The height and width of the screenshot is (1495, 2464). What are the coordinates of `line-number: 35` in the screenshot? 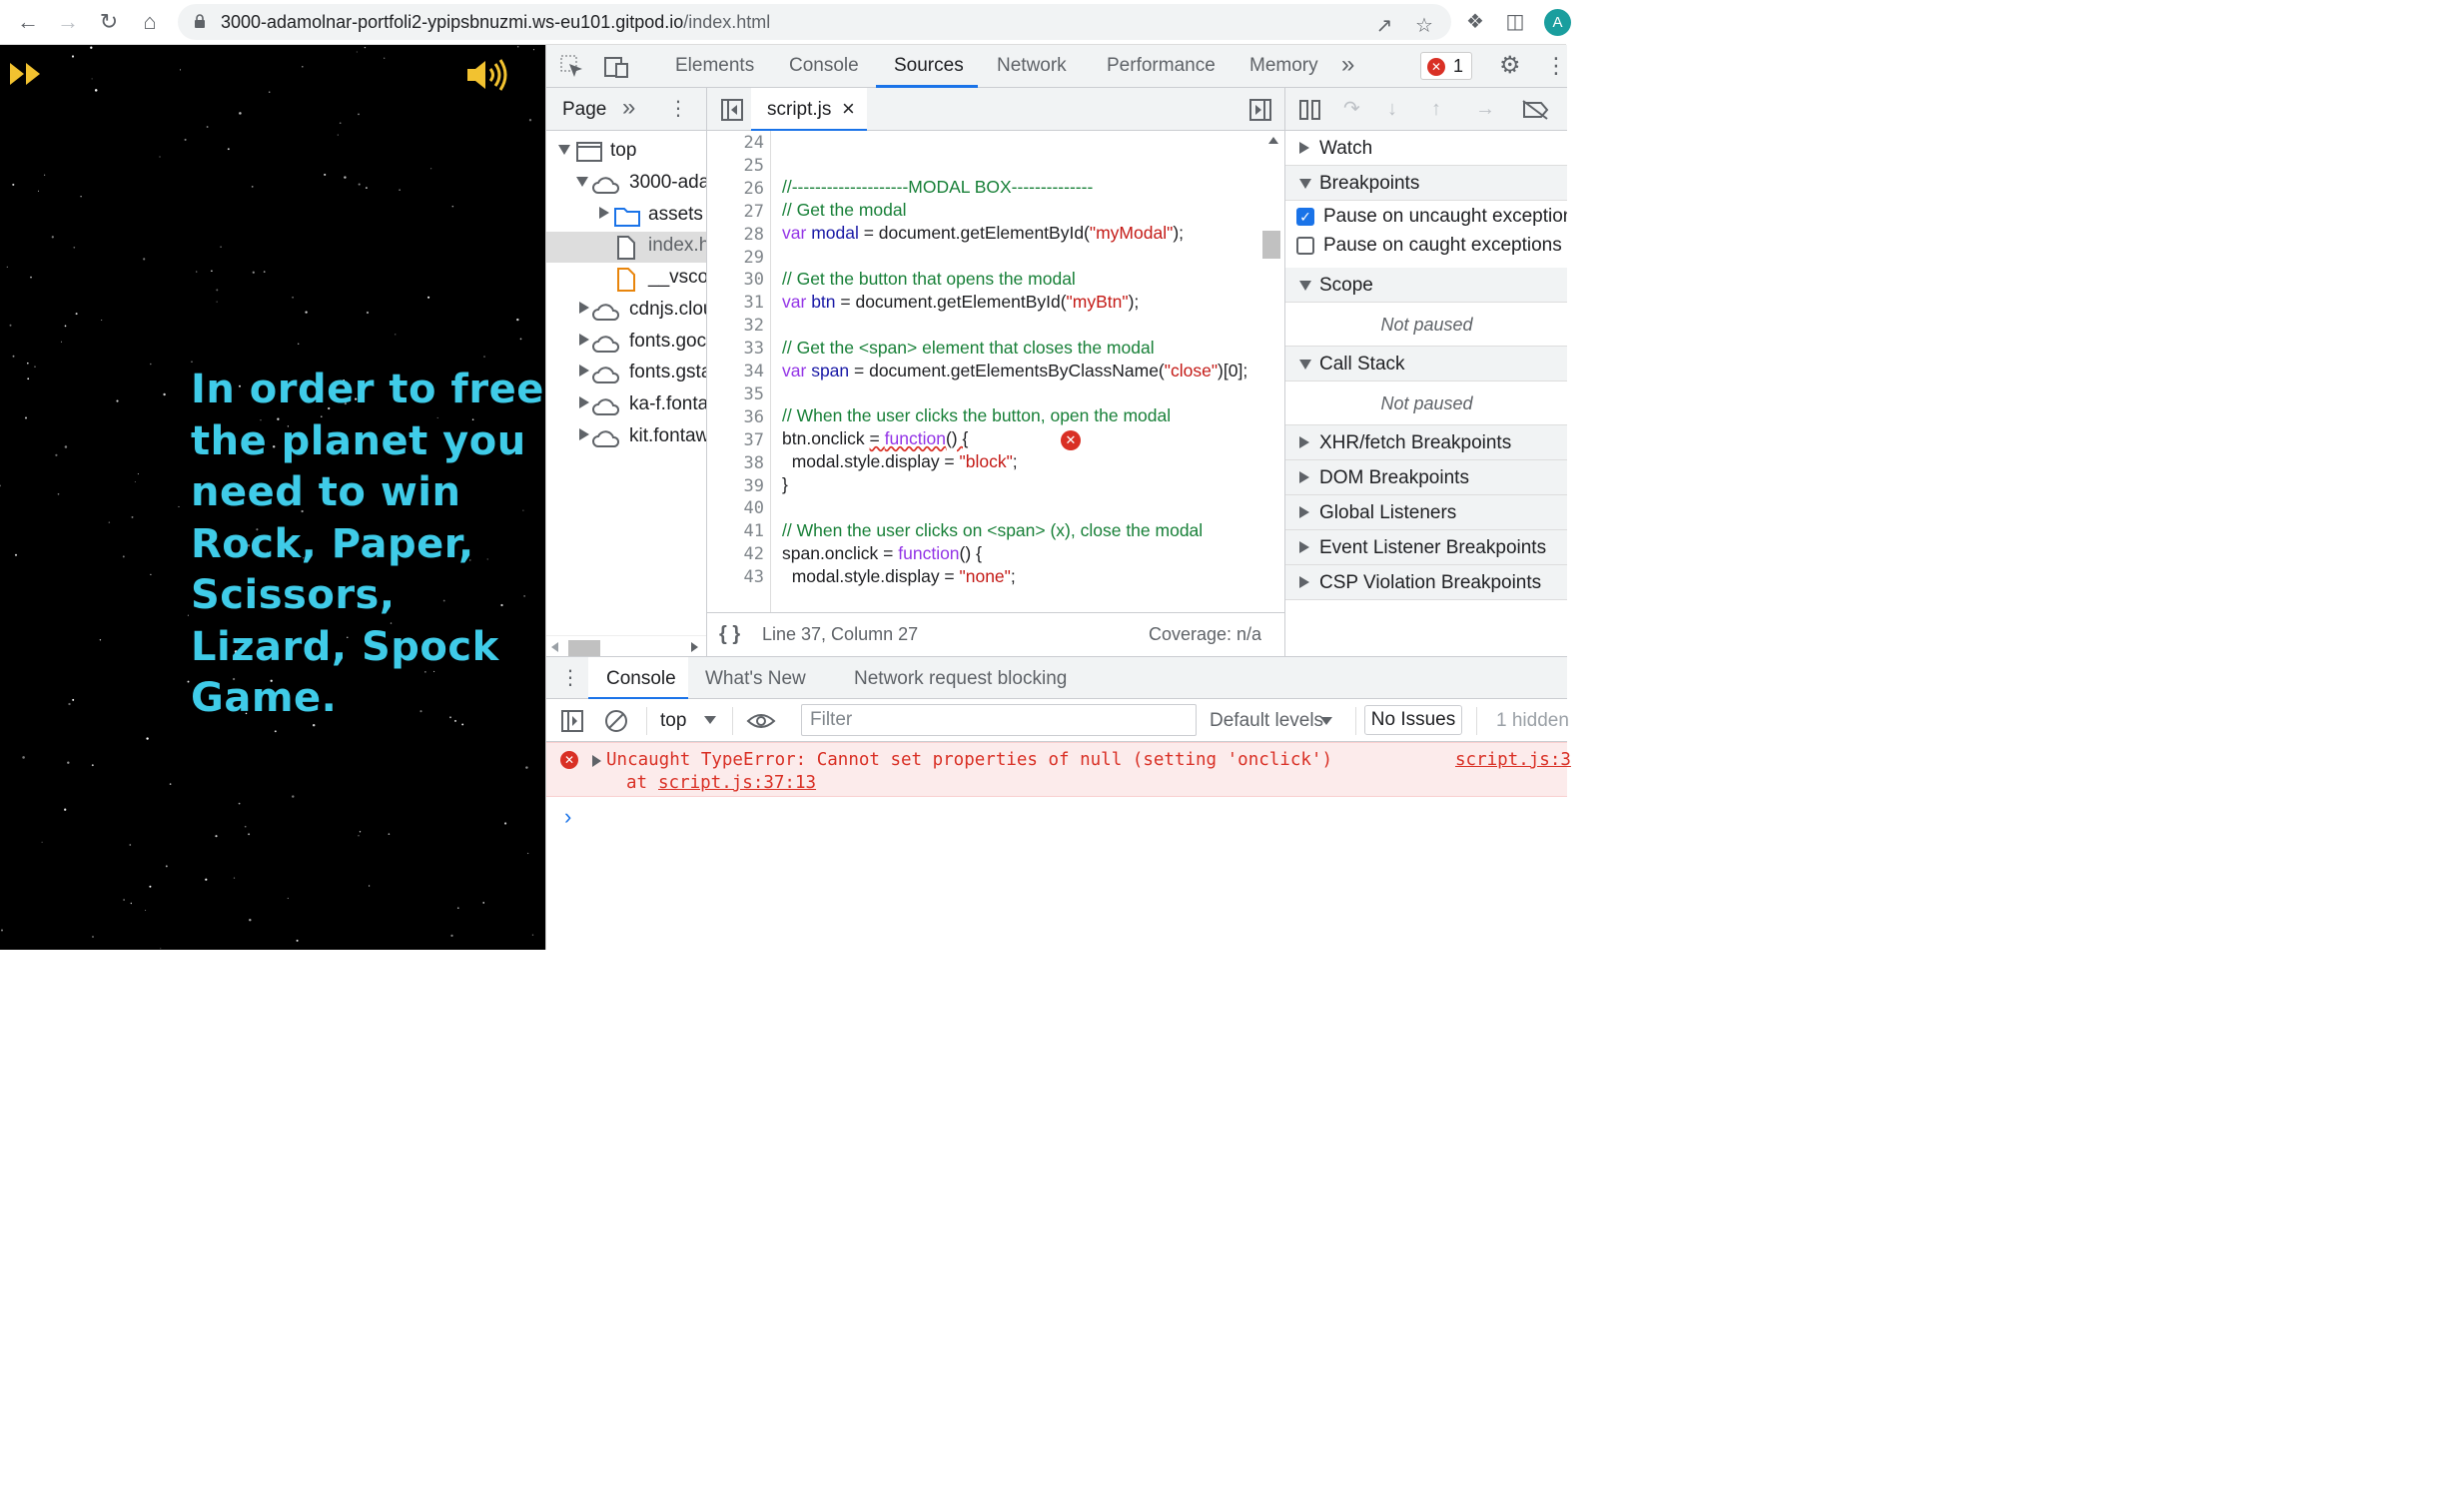 It's located at (754, 394).